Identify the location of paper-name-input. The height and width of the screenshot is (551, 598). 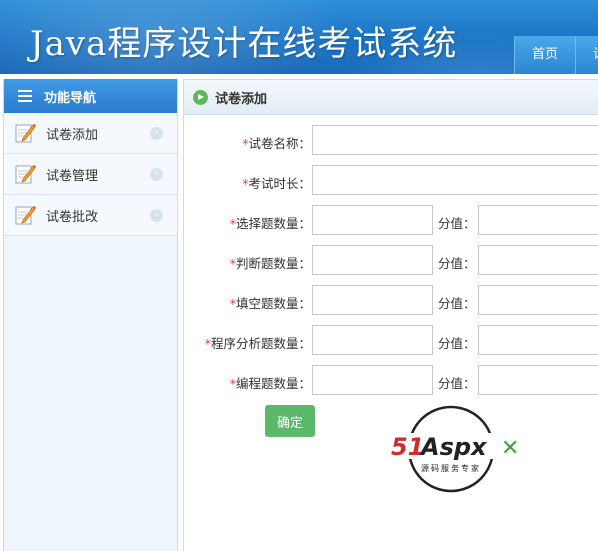
(455, 140).